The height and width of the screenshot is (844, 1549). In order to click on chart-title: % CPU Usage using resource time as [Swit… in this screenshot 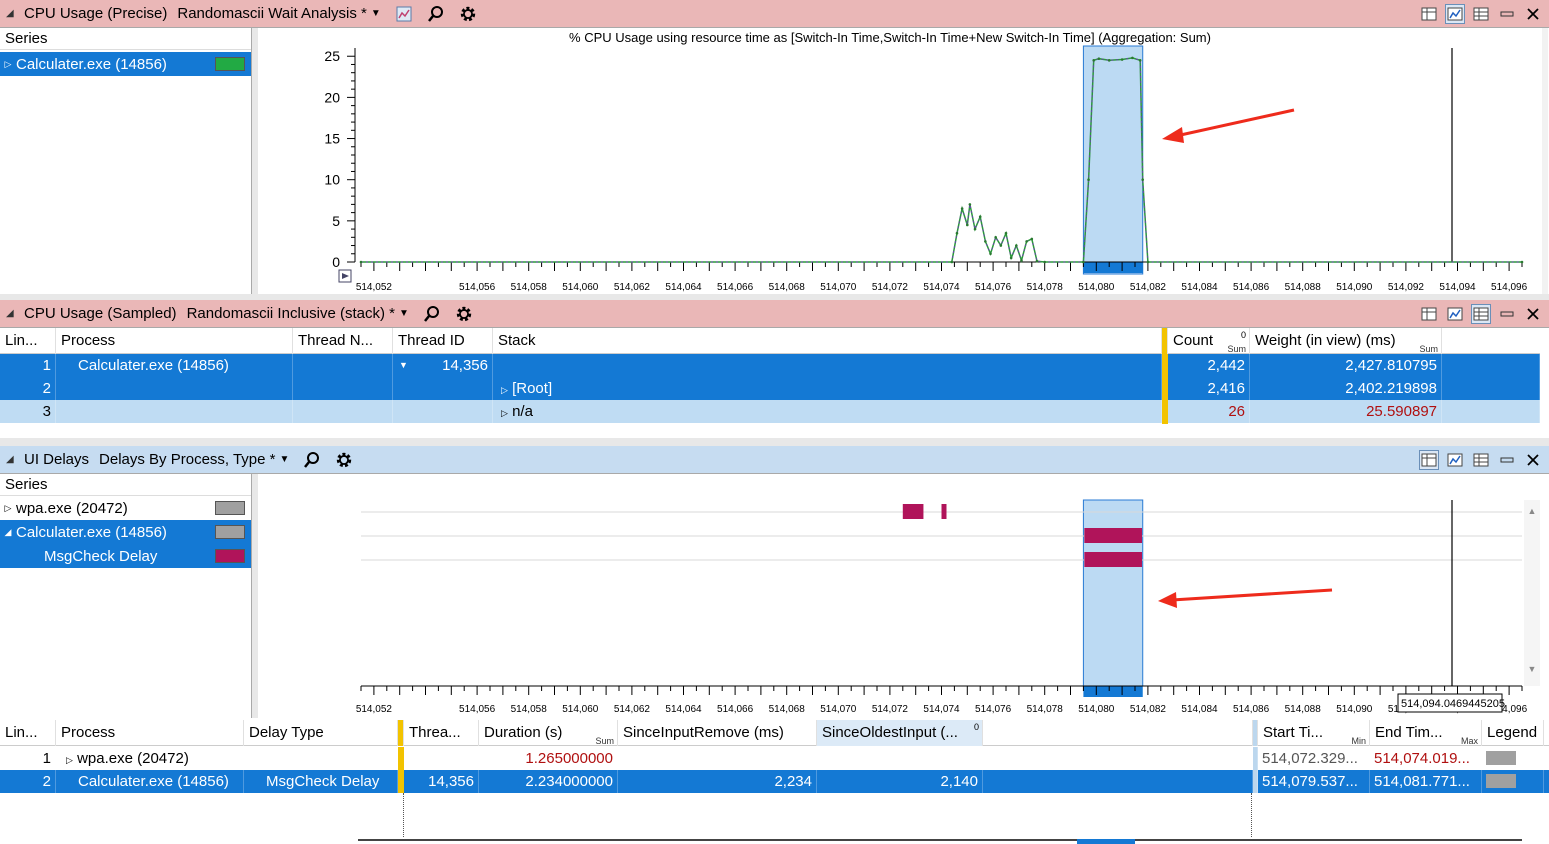, I will do `click(890, 37)`.